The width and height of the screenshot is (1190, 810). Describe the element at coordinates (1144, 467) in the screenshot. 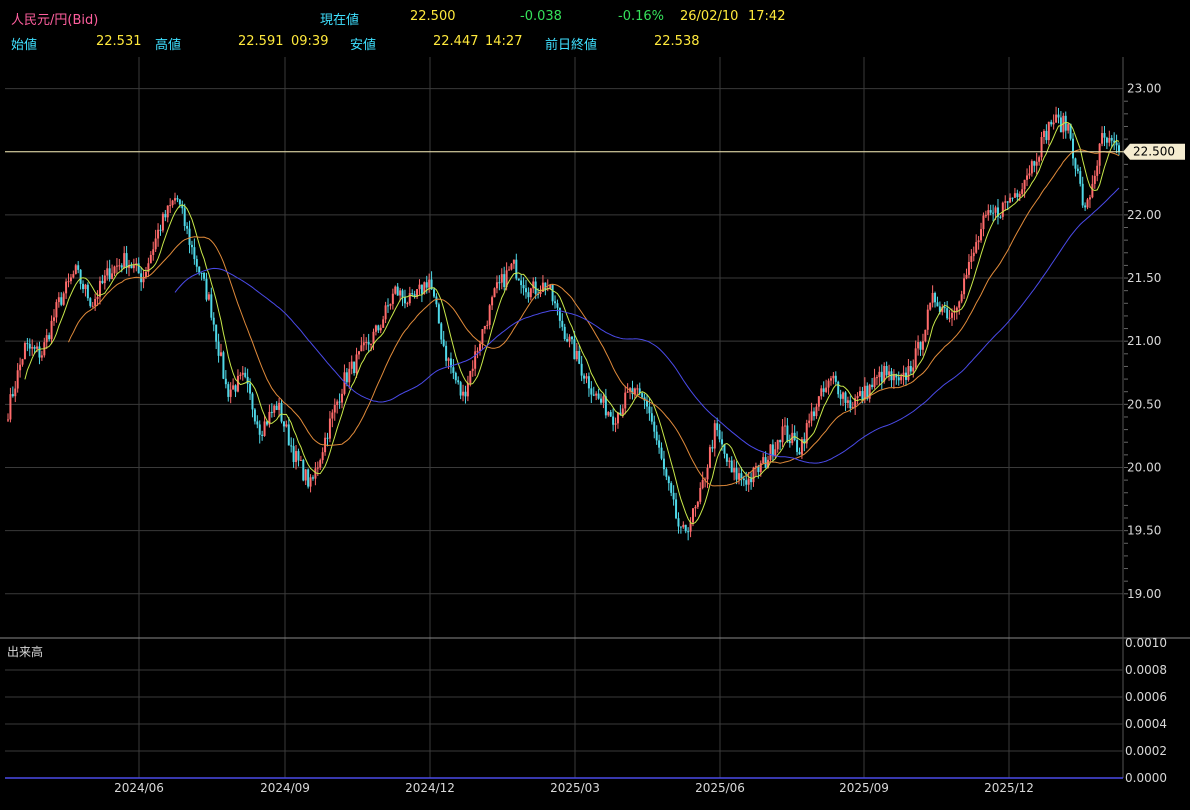

I see `price-tick-label: 20.00` at that location.